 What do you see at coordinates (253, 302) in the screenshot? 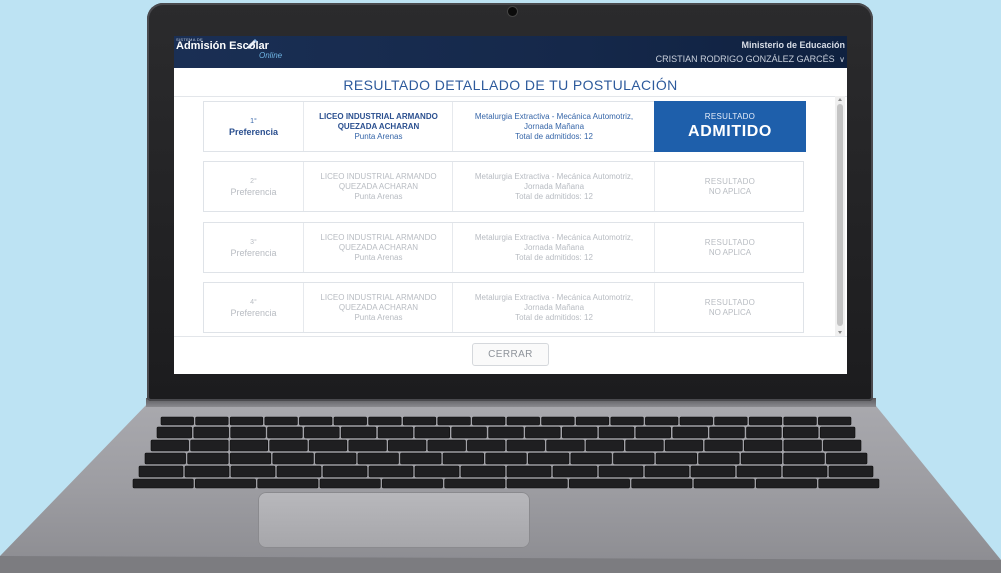
I see `preference-number: 4°` at bounding box center [253, 302].